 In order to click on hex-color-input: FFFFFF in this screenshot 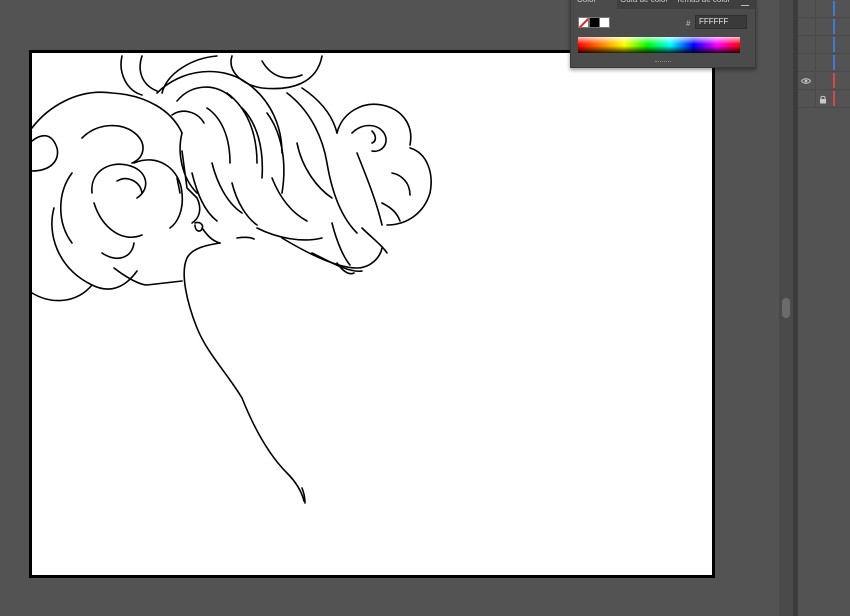, I will do `click(721, 22)`.